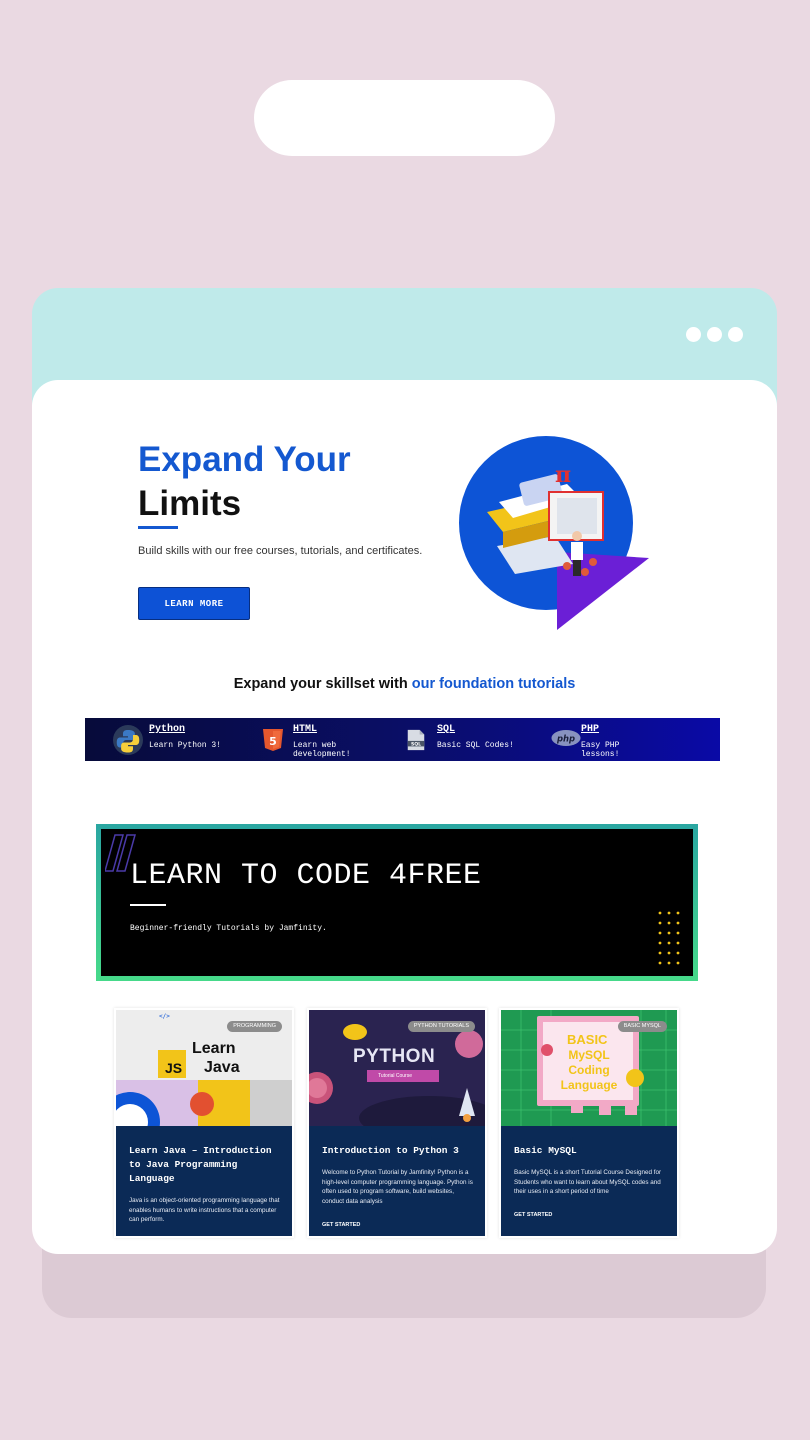  What do you see at coordinates (322, 684) in the screenshot?
I see `skillset-heading-prefix: Expand your skillset with` at bounding box center [322, 684].